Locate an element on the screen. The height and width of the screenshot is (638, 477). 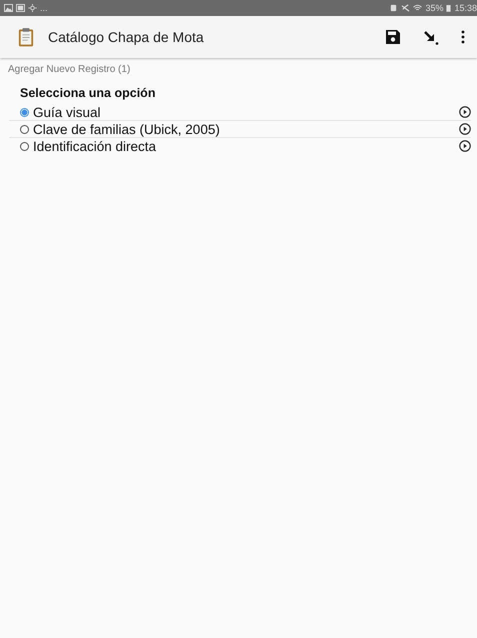
arrow-icon is located at coordinates (431, 37).